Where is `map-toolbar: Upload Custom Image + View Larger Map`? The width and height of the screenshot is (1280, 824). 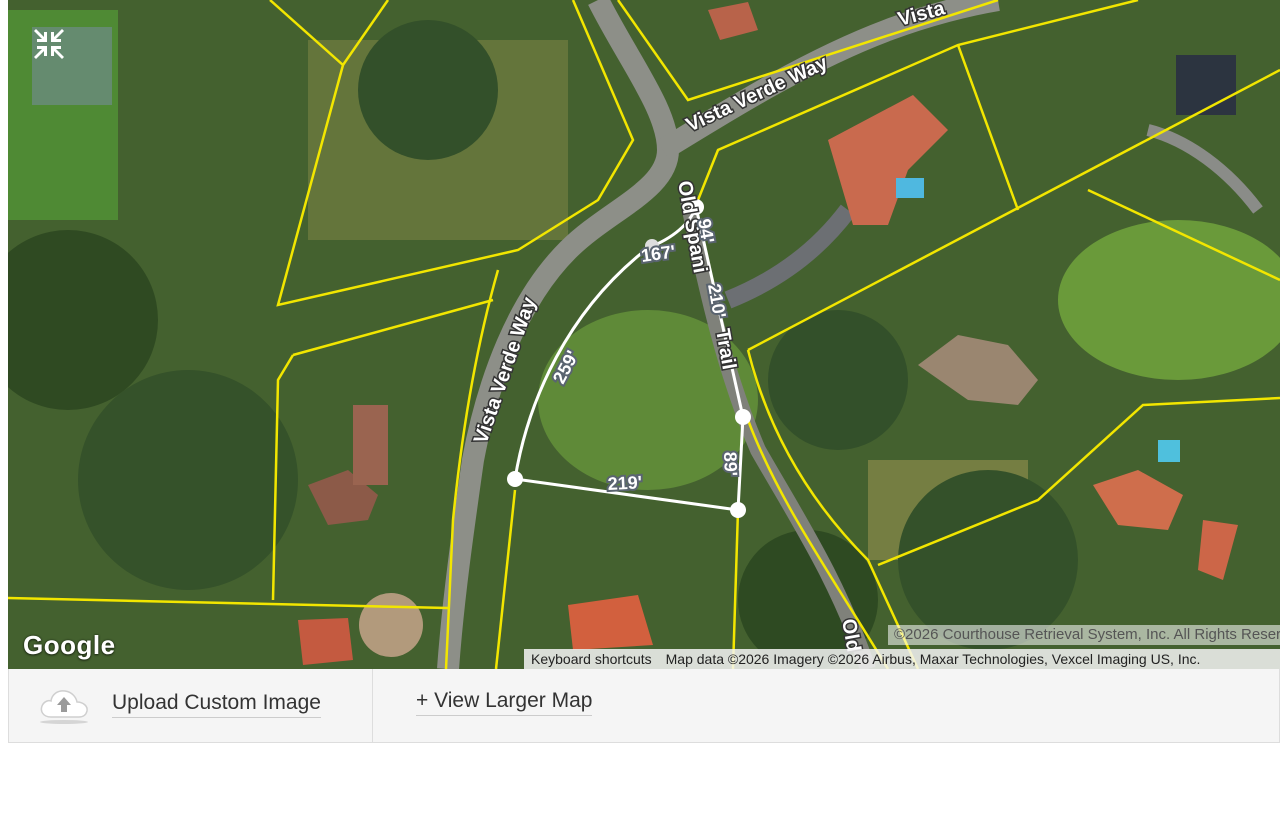 map-toolbar: Upload Custom Image + View Larger Map is located at coordinates (644, 706).